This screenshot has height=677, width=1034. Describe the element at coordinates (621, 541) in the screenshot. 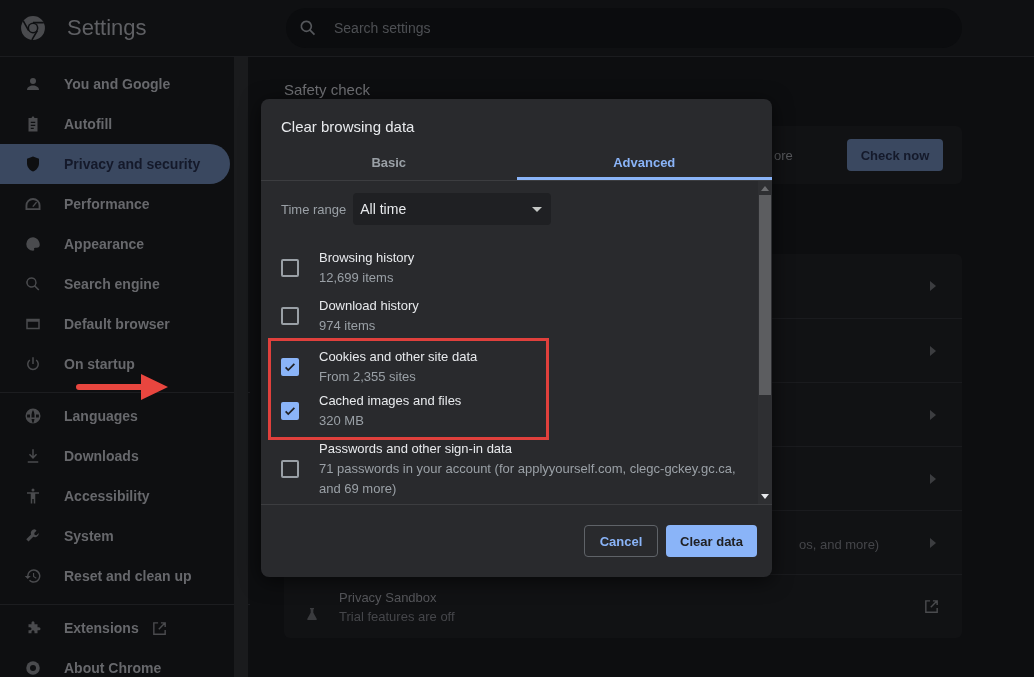

I see `cancel-button: Cancel` at that location.